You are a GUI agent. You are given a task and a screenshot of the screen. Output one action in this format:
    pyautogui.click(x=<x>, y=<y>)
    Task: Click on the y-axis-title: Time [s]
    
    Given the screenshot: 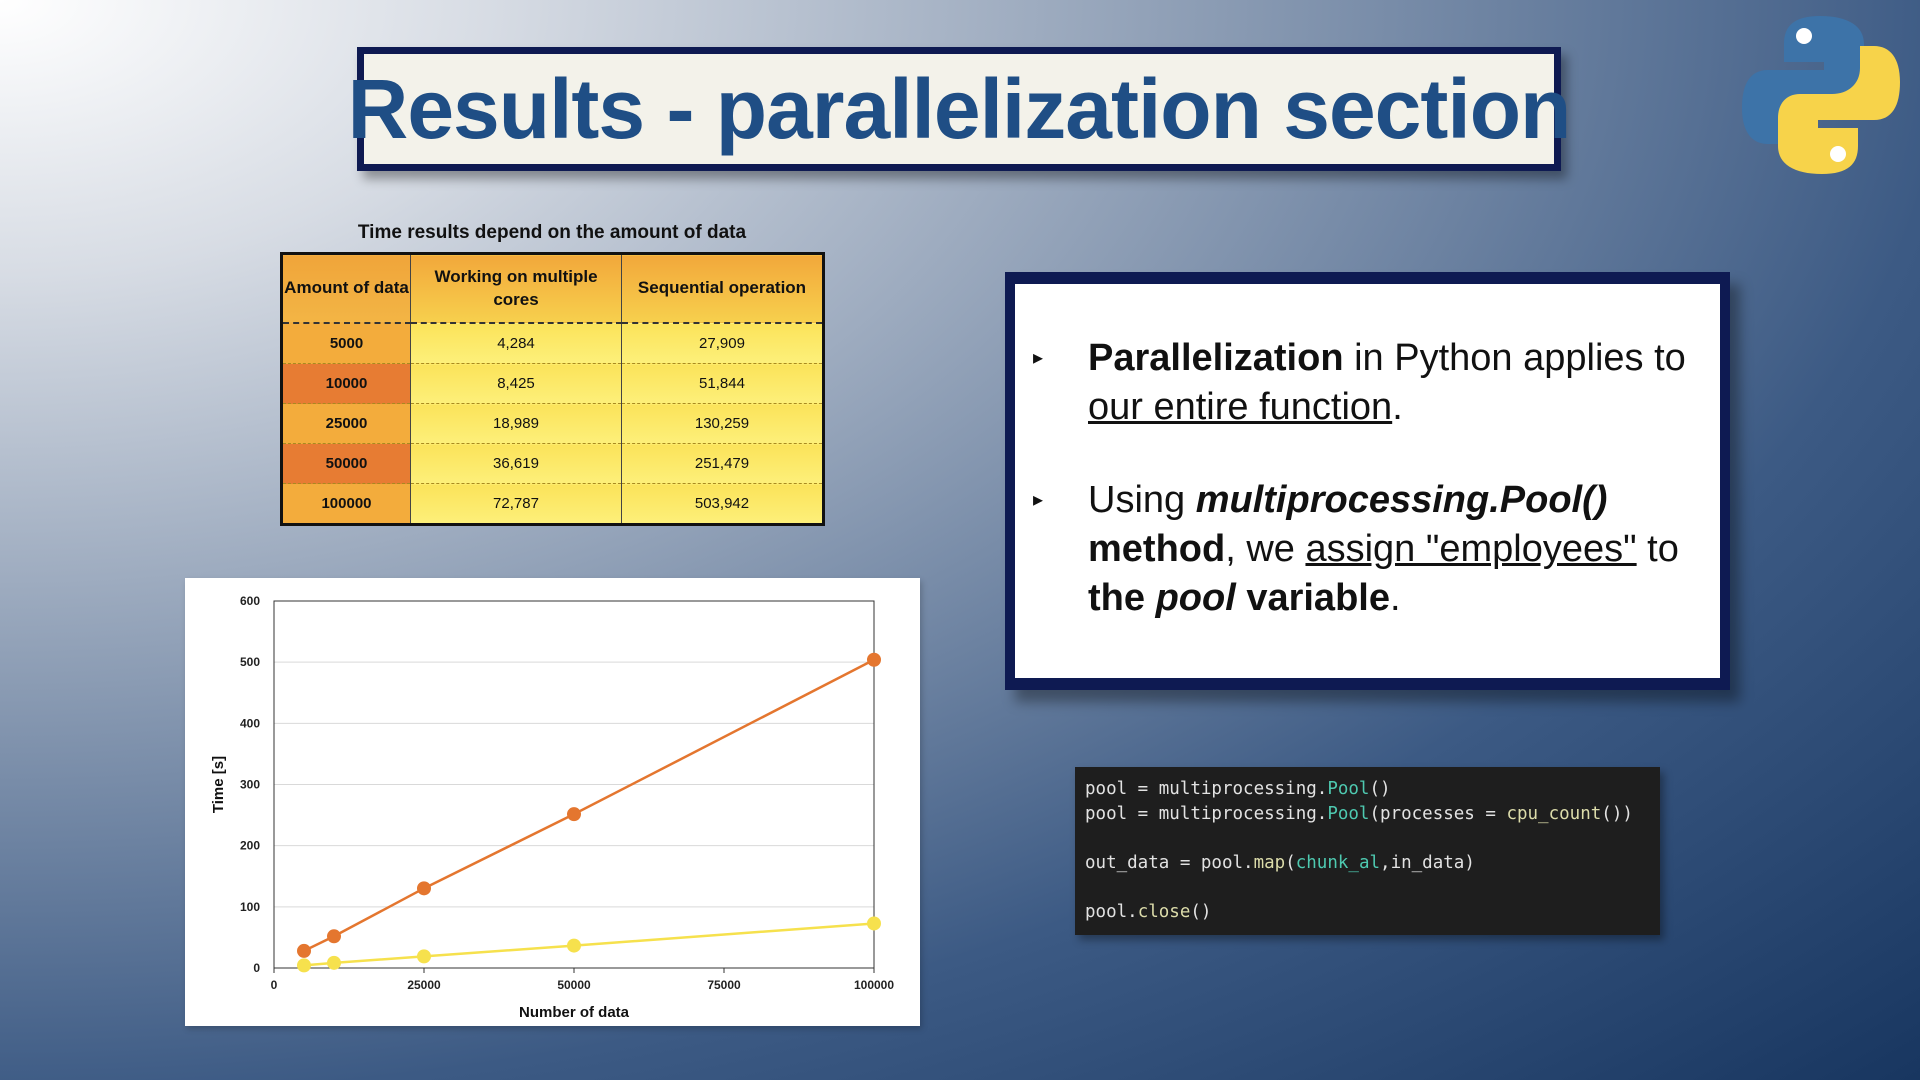 What is the action you would take?
    pyautogui.click(x=218, y=784)
    